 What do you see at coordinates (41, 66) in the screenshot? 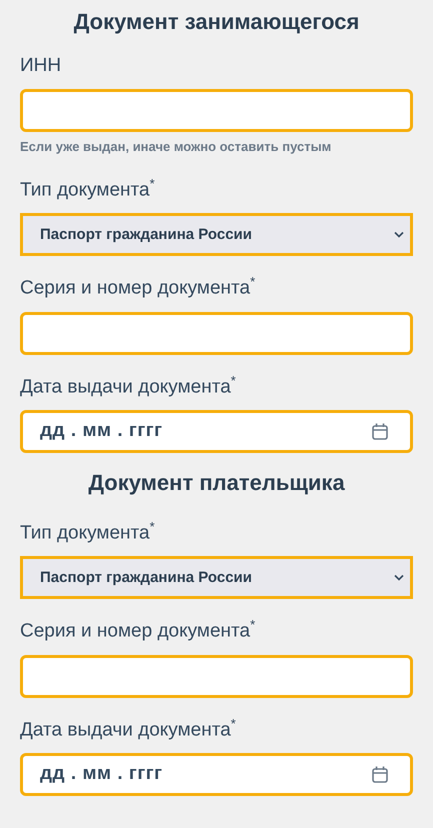
I see `field-label: ИНН` at bounding box center [41, 66].